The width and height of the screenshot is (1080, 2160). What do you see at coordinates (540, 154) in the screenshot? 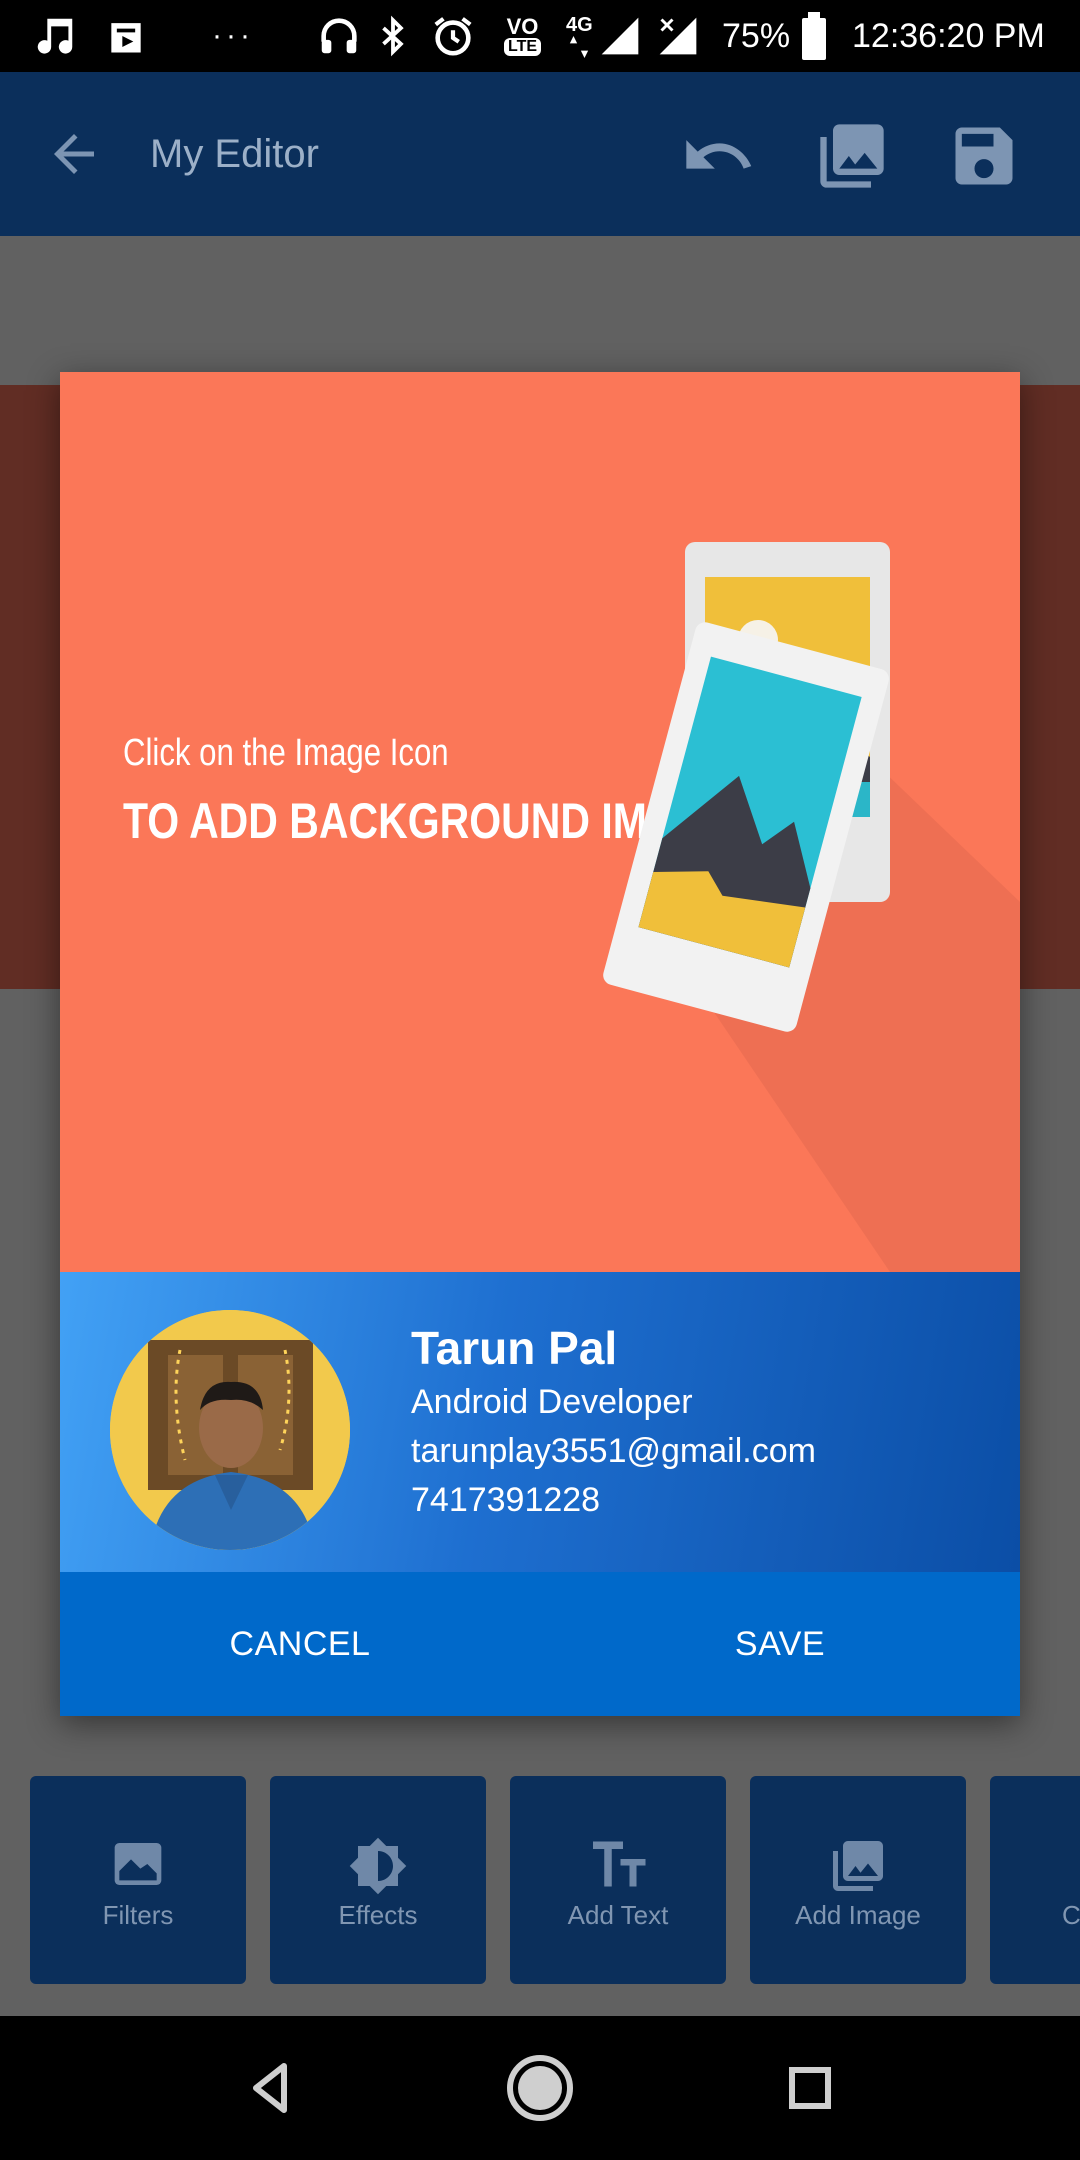
I see `app-bar: My Editor` at bounding box center [540, 154].